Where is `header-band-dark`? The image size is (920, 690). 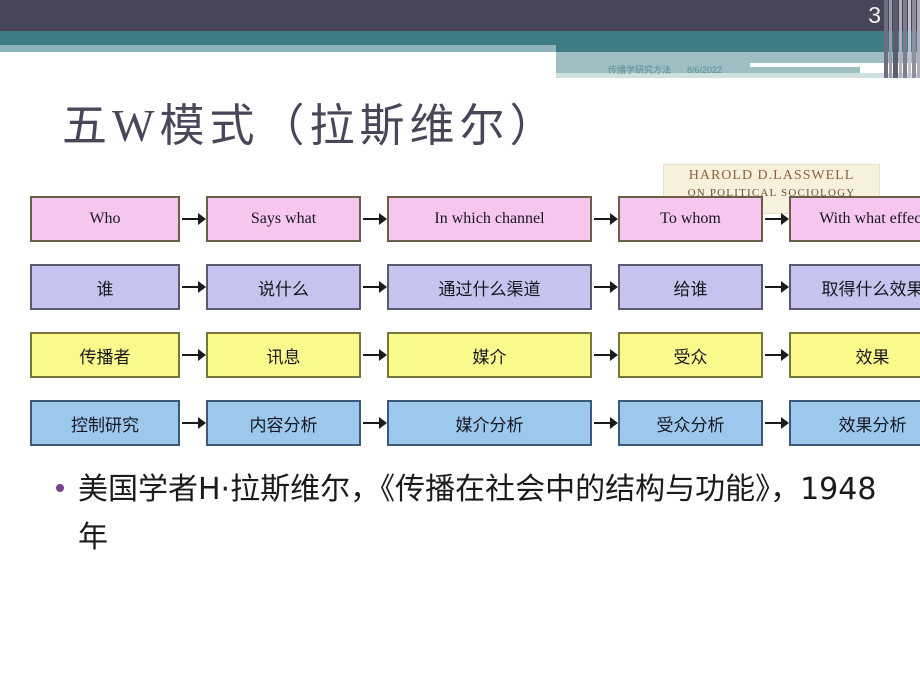
header-band-dark is located at coordinates (460, 15).